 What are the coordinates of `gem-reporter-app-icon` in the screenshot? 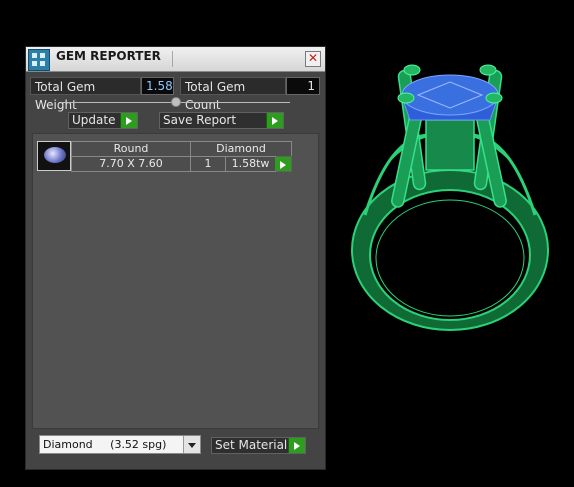 It's located at (39, 60).